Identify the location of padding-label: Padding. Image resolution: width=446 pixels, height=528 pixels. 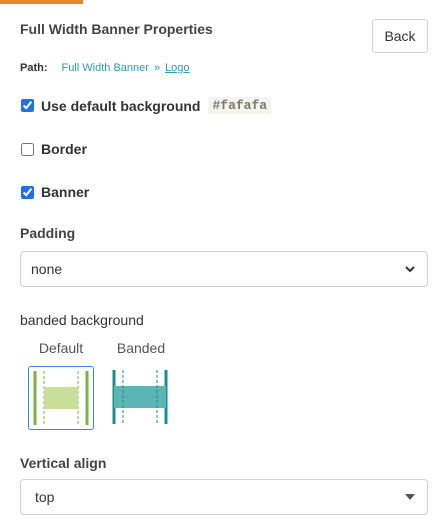
(48, 233).